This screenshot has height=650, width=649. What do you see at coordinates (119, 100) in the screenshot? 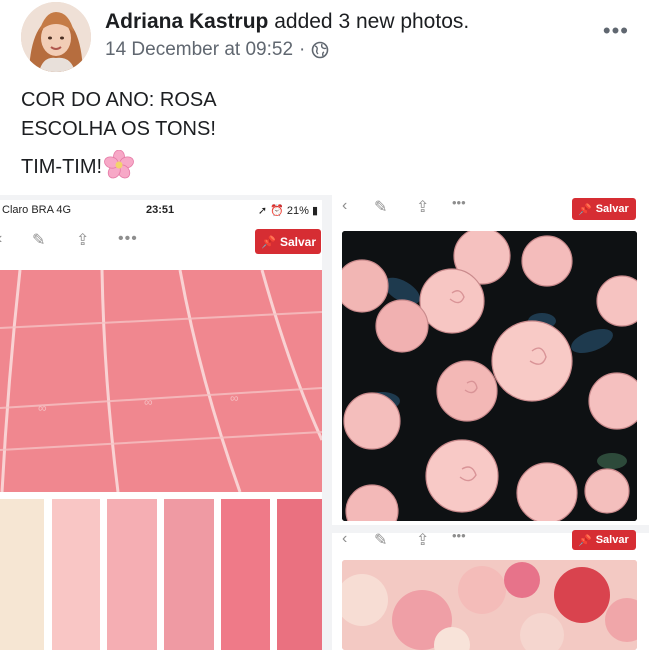
I see `post-text-line: COR DO ANO: ROSA` at bounding box center [119, 100].